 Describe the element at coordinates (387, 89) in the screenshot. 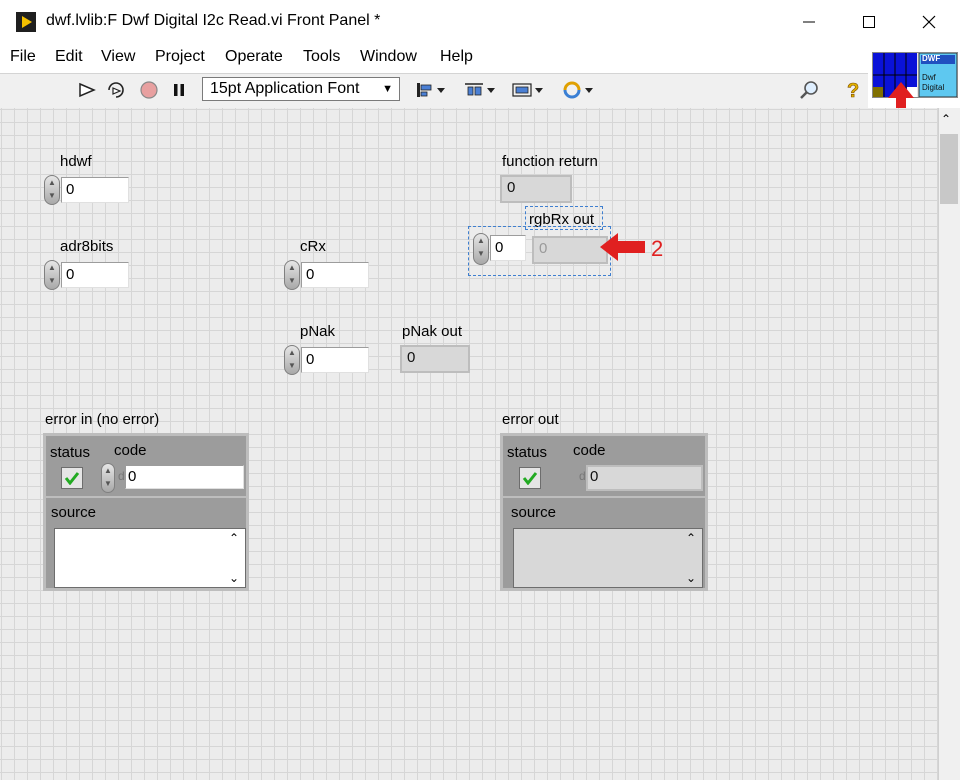

I see `chevron-down-icon: ▼` at that location.